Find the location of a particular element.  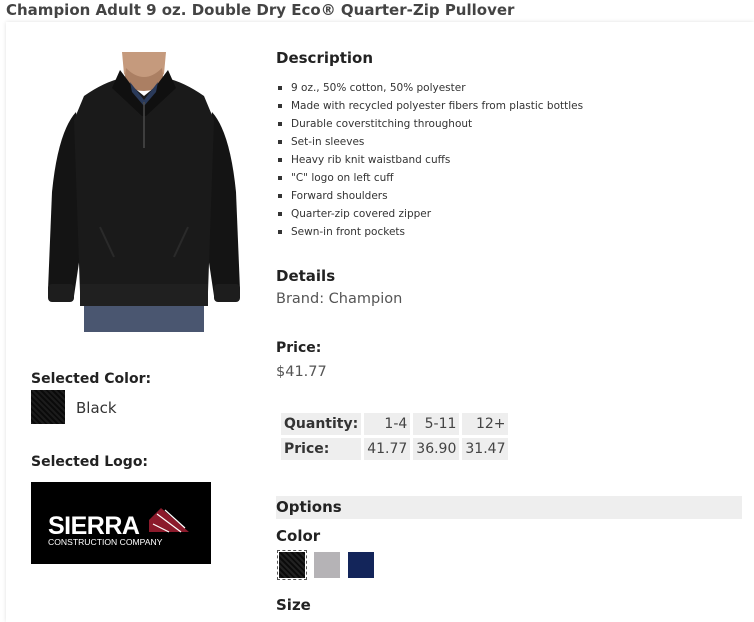

list-item: 9 oz., 50% cotton, 50% polyester is located at coordinates (429, 89).